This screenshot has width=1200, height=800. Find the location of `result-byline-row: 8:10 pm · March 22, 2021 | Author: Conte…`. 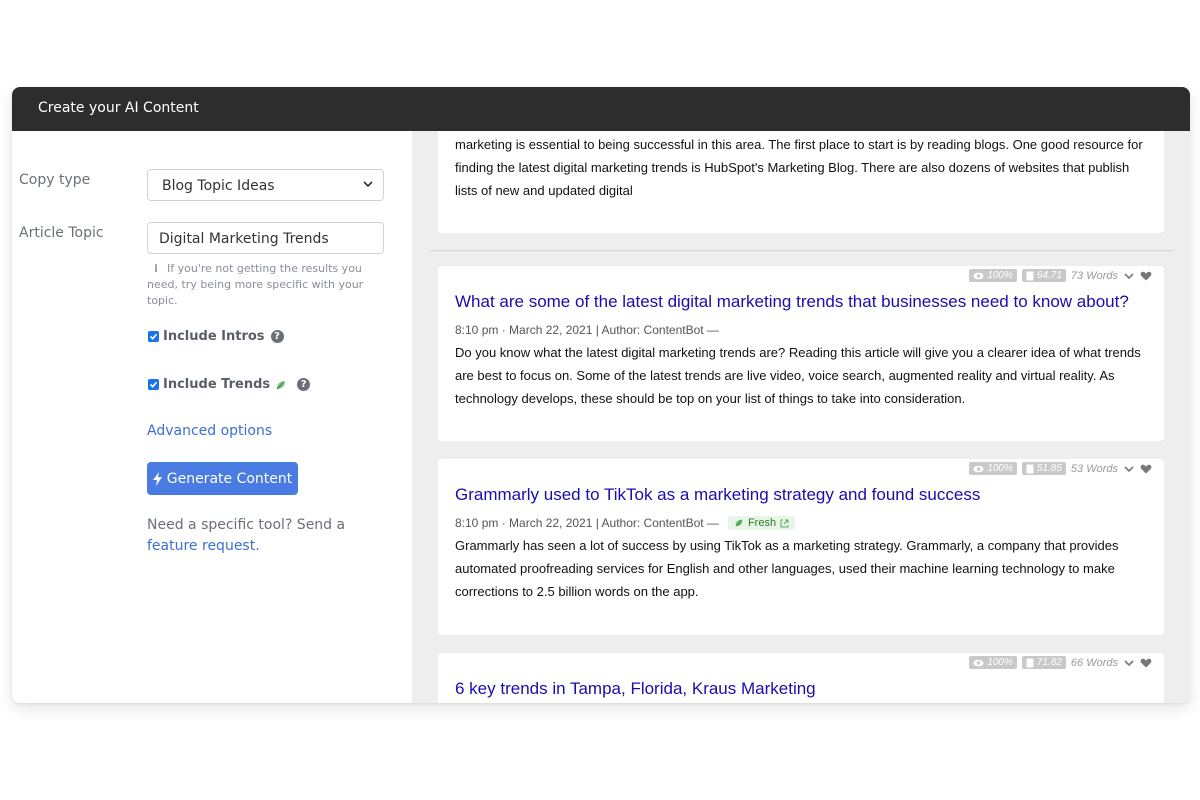

result-byline-row: 8:10 pm · March 22, 2021 | Author: Conte… is located at coordinates (625, 523).